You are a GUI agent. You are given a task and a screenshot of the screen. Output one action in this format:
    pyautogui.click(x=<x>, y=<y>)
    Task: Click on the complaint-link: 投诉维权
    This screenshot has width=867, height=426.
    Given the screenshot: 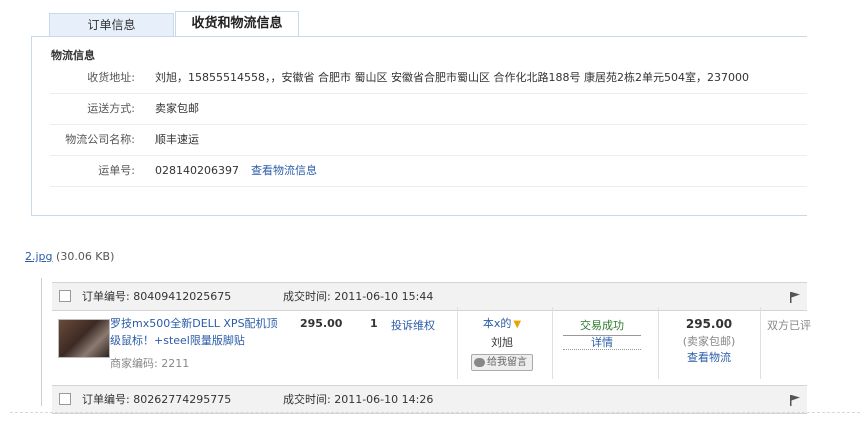 What is the action you would take?
    pyautogui.click(x=413, y=325)
    